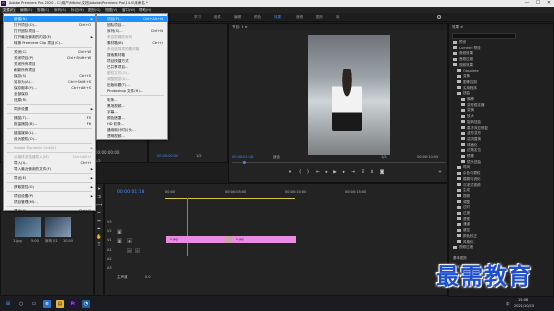 Image resolution: width=554 pixels, height=311 pixels. What do you see at coordinates (463, 190) in the screenshot?
I see `effects-tree-item: 生成` at bounding box center [463, 190].